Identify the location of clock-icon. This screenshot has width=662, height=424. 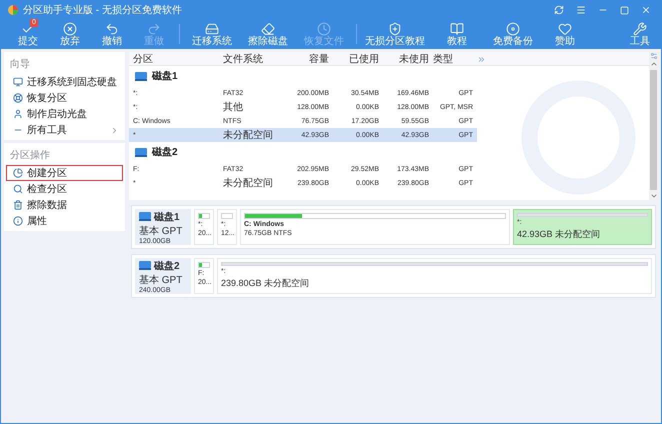
(324, 29).